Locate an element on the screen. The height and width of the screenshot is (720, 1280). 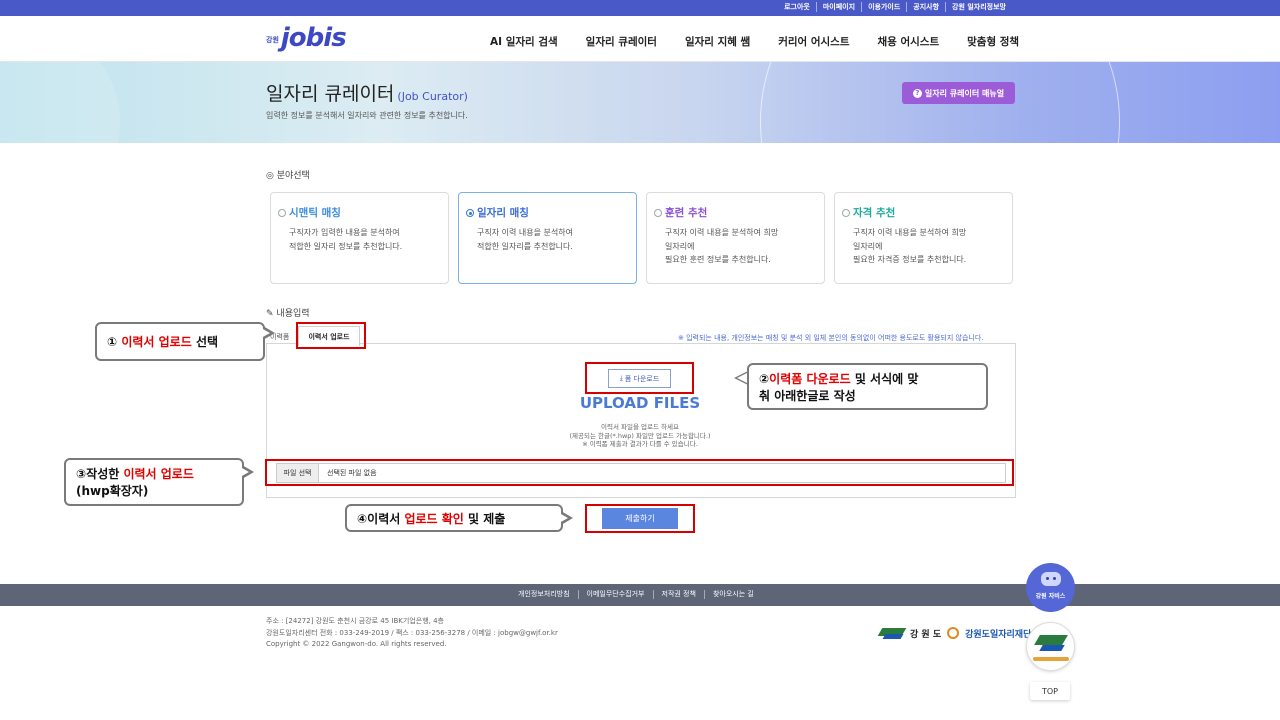
address-line: 주소 : [24272] 강원도 춘천시 금강로 45 IBK기업은행, 4층 is located at coordinates (355, 621).